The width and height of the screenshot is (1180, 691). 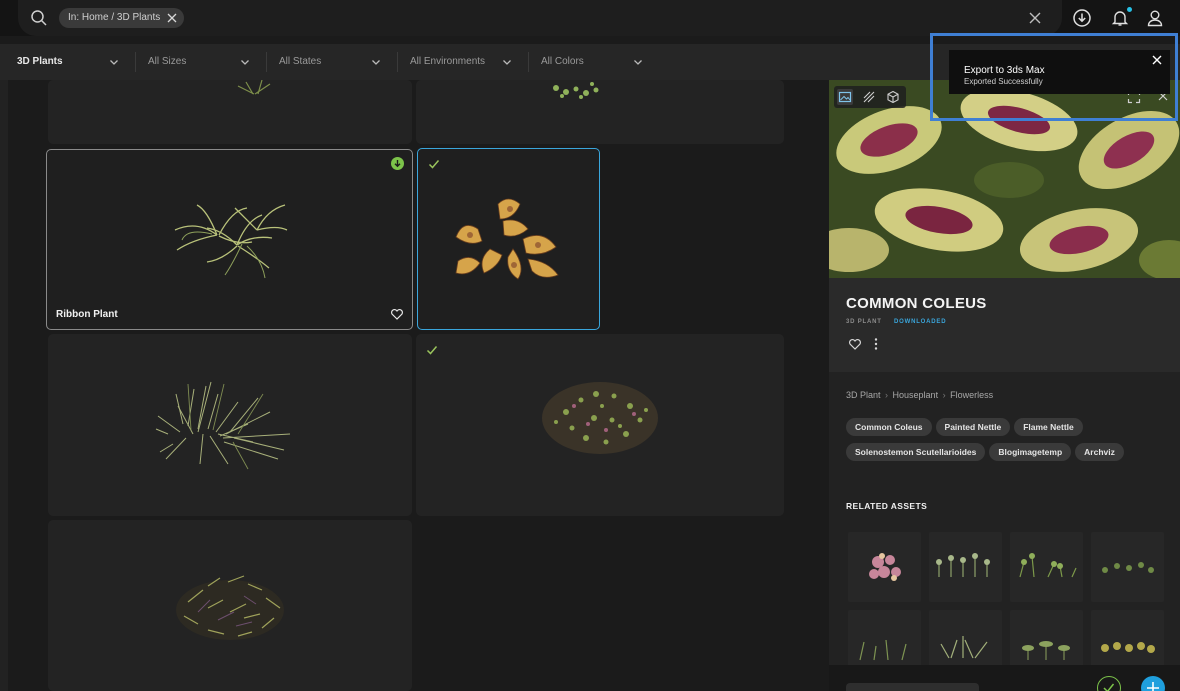 I want to click on tag-chip: Solenostemon Scutellarioides, so click(x=916, y=452).